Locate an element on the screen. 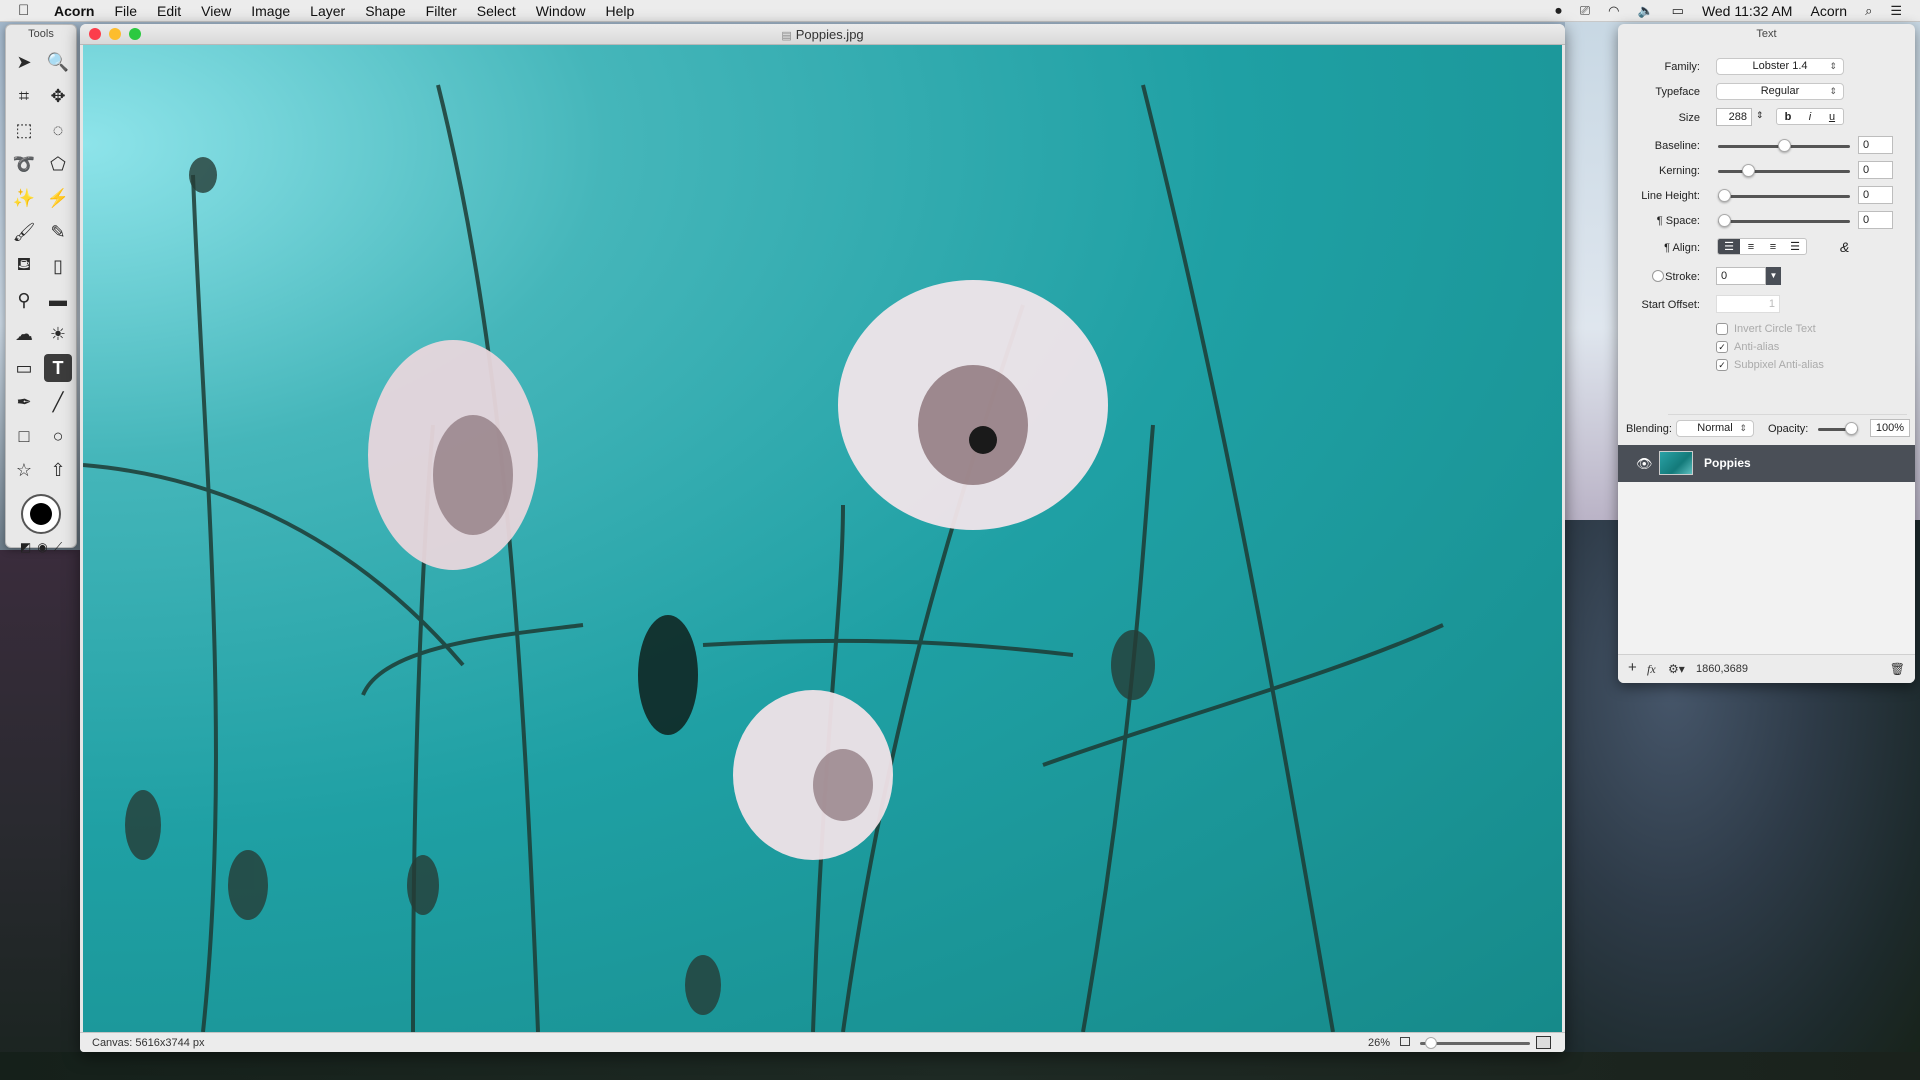 This screenshot has height=1080, width=1920. gear-menu-icon: ⚙▾ is located at coordinates (1676, 669).